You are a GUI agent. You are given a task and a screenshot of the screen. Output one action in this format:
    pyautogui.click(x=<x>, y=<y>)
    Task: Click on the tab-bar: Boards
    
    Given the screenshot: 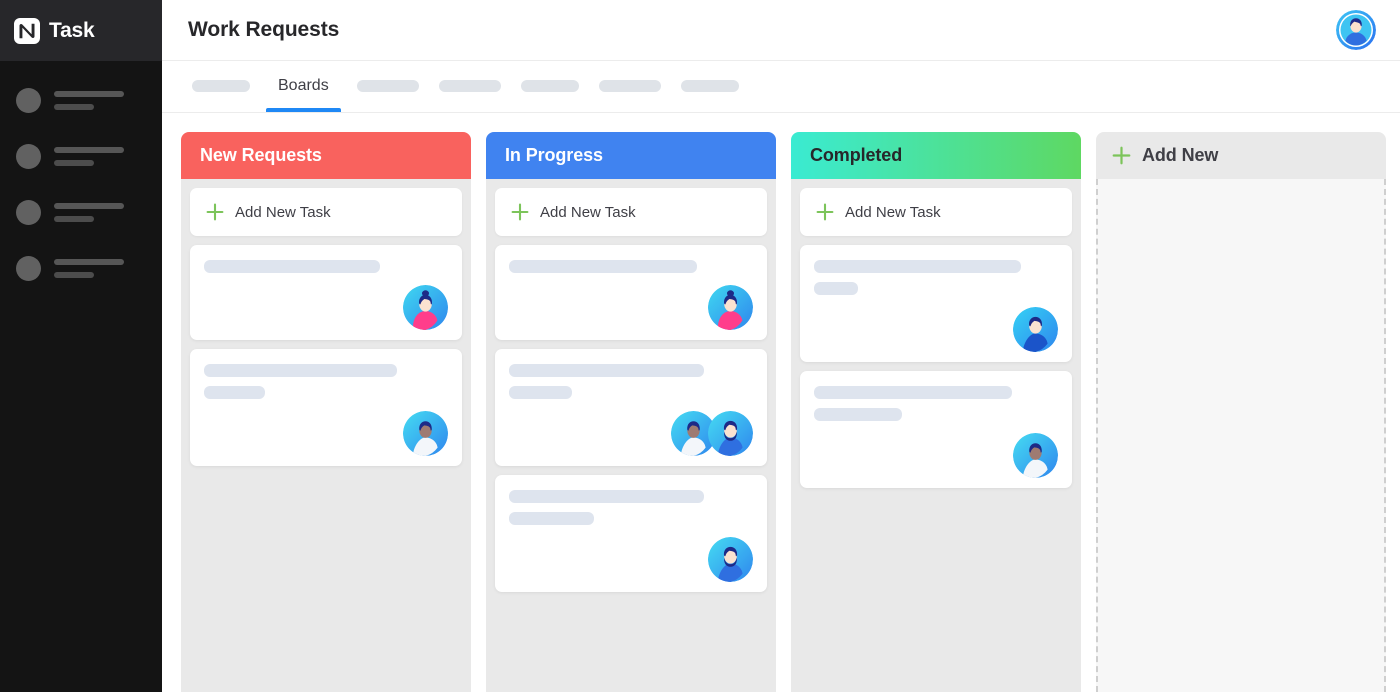 What is the action you would take?
    pyautogui.click(x=781, y=87)
    